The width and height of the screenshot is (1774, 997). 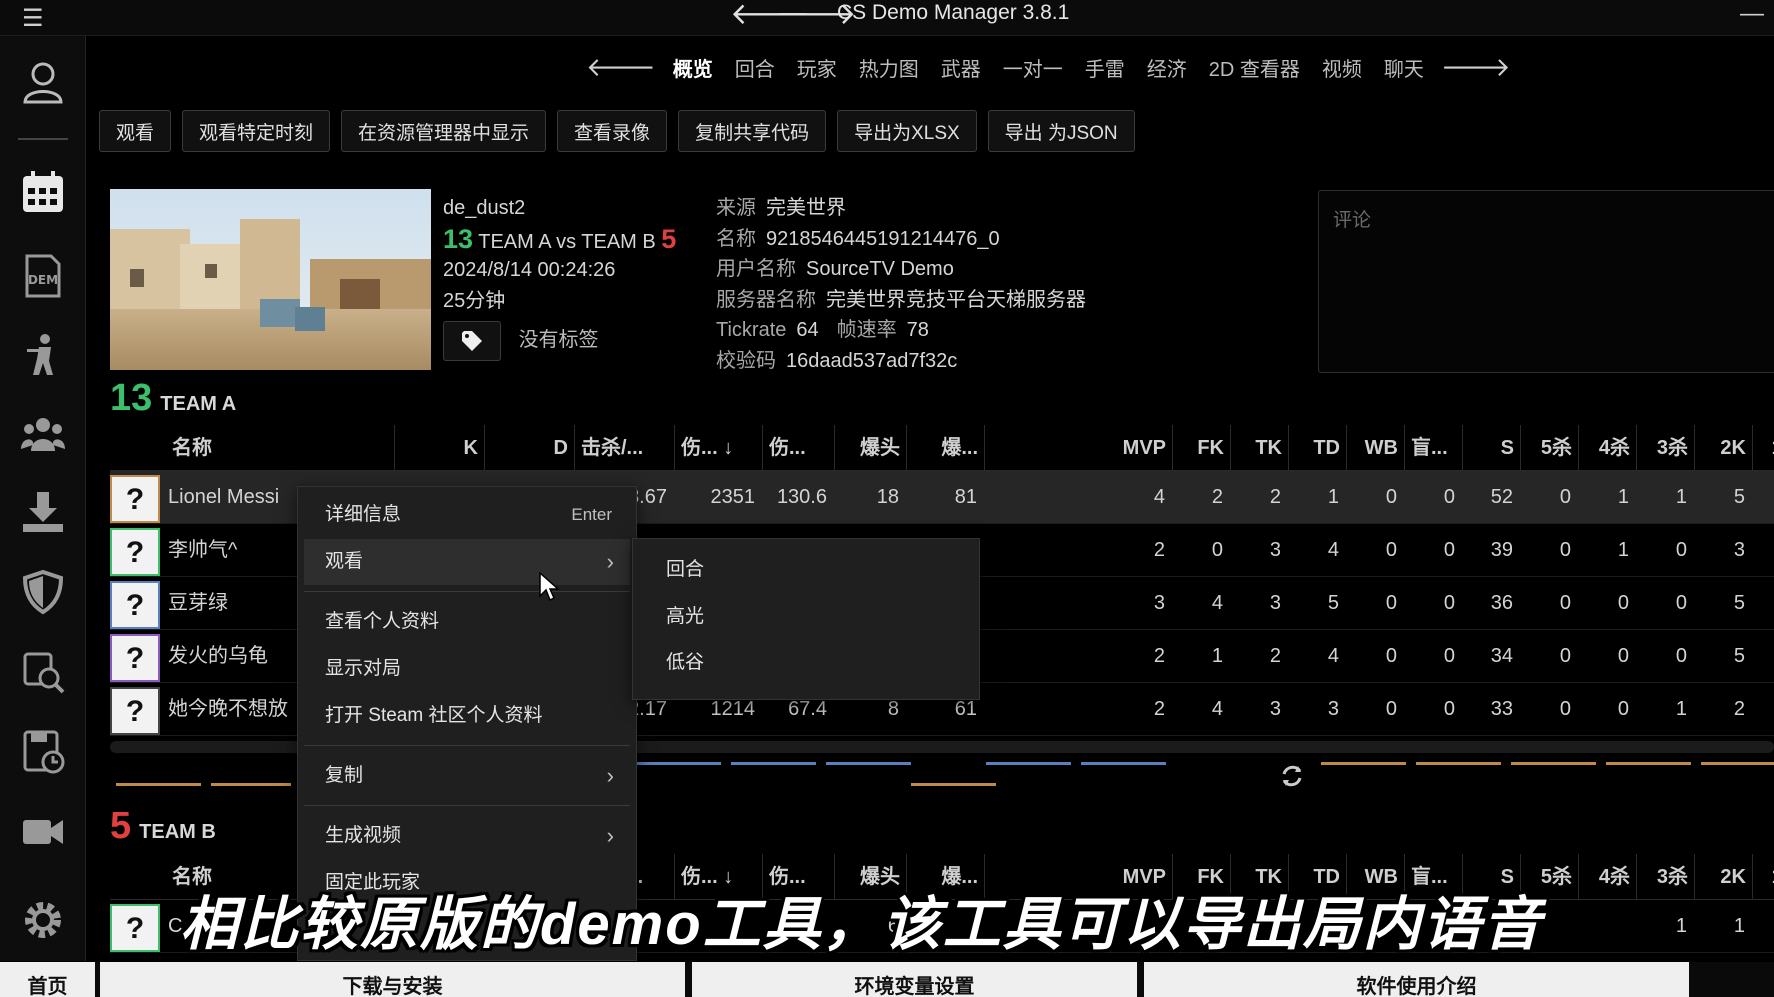 What do you see at coordinates (467, 669) in the screenshot?
I see `menu-item-show-match: 显示对局` at bounding box center [467, 669].